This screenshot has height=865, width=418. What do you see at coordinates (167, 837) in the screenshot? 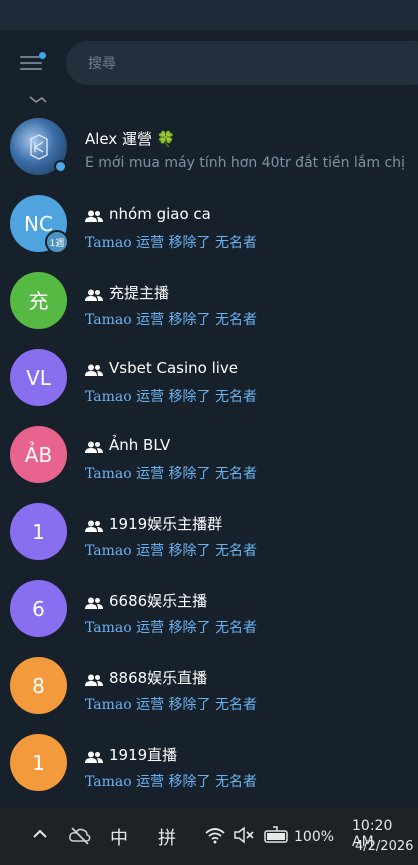
I see `ime-pinyin-indicator: 拼` at bounding box center [167, 837].